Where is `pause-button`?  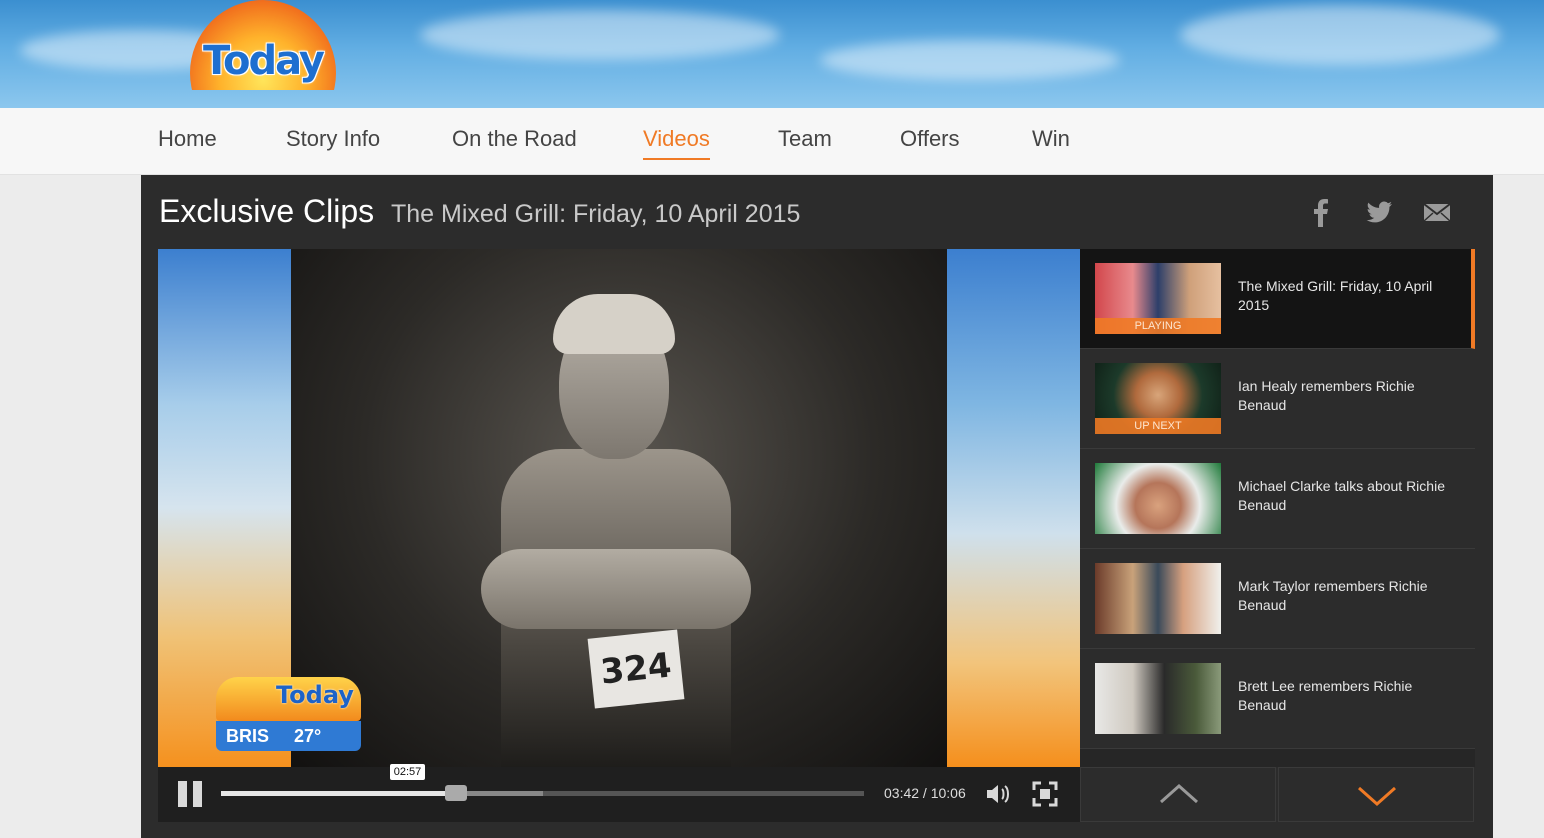
pause-button is located at coordinates (191, 794).